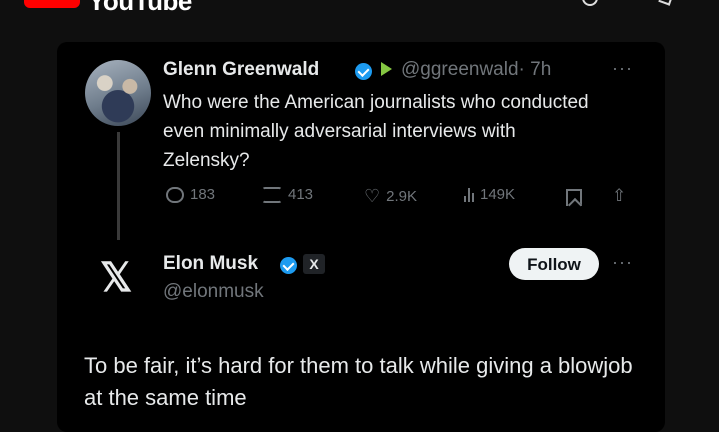  Describe the element at coordinates (175, 194) in the screenshot. I see `reply-icon` at that location.